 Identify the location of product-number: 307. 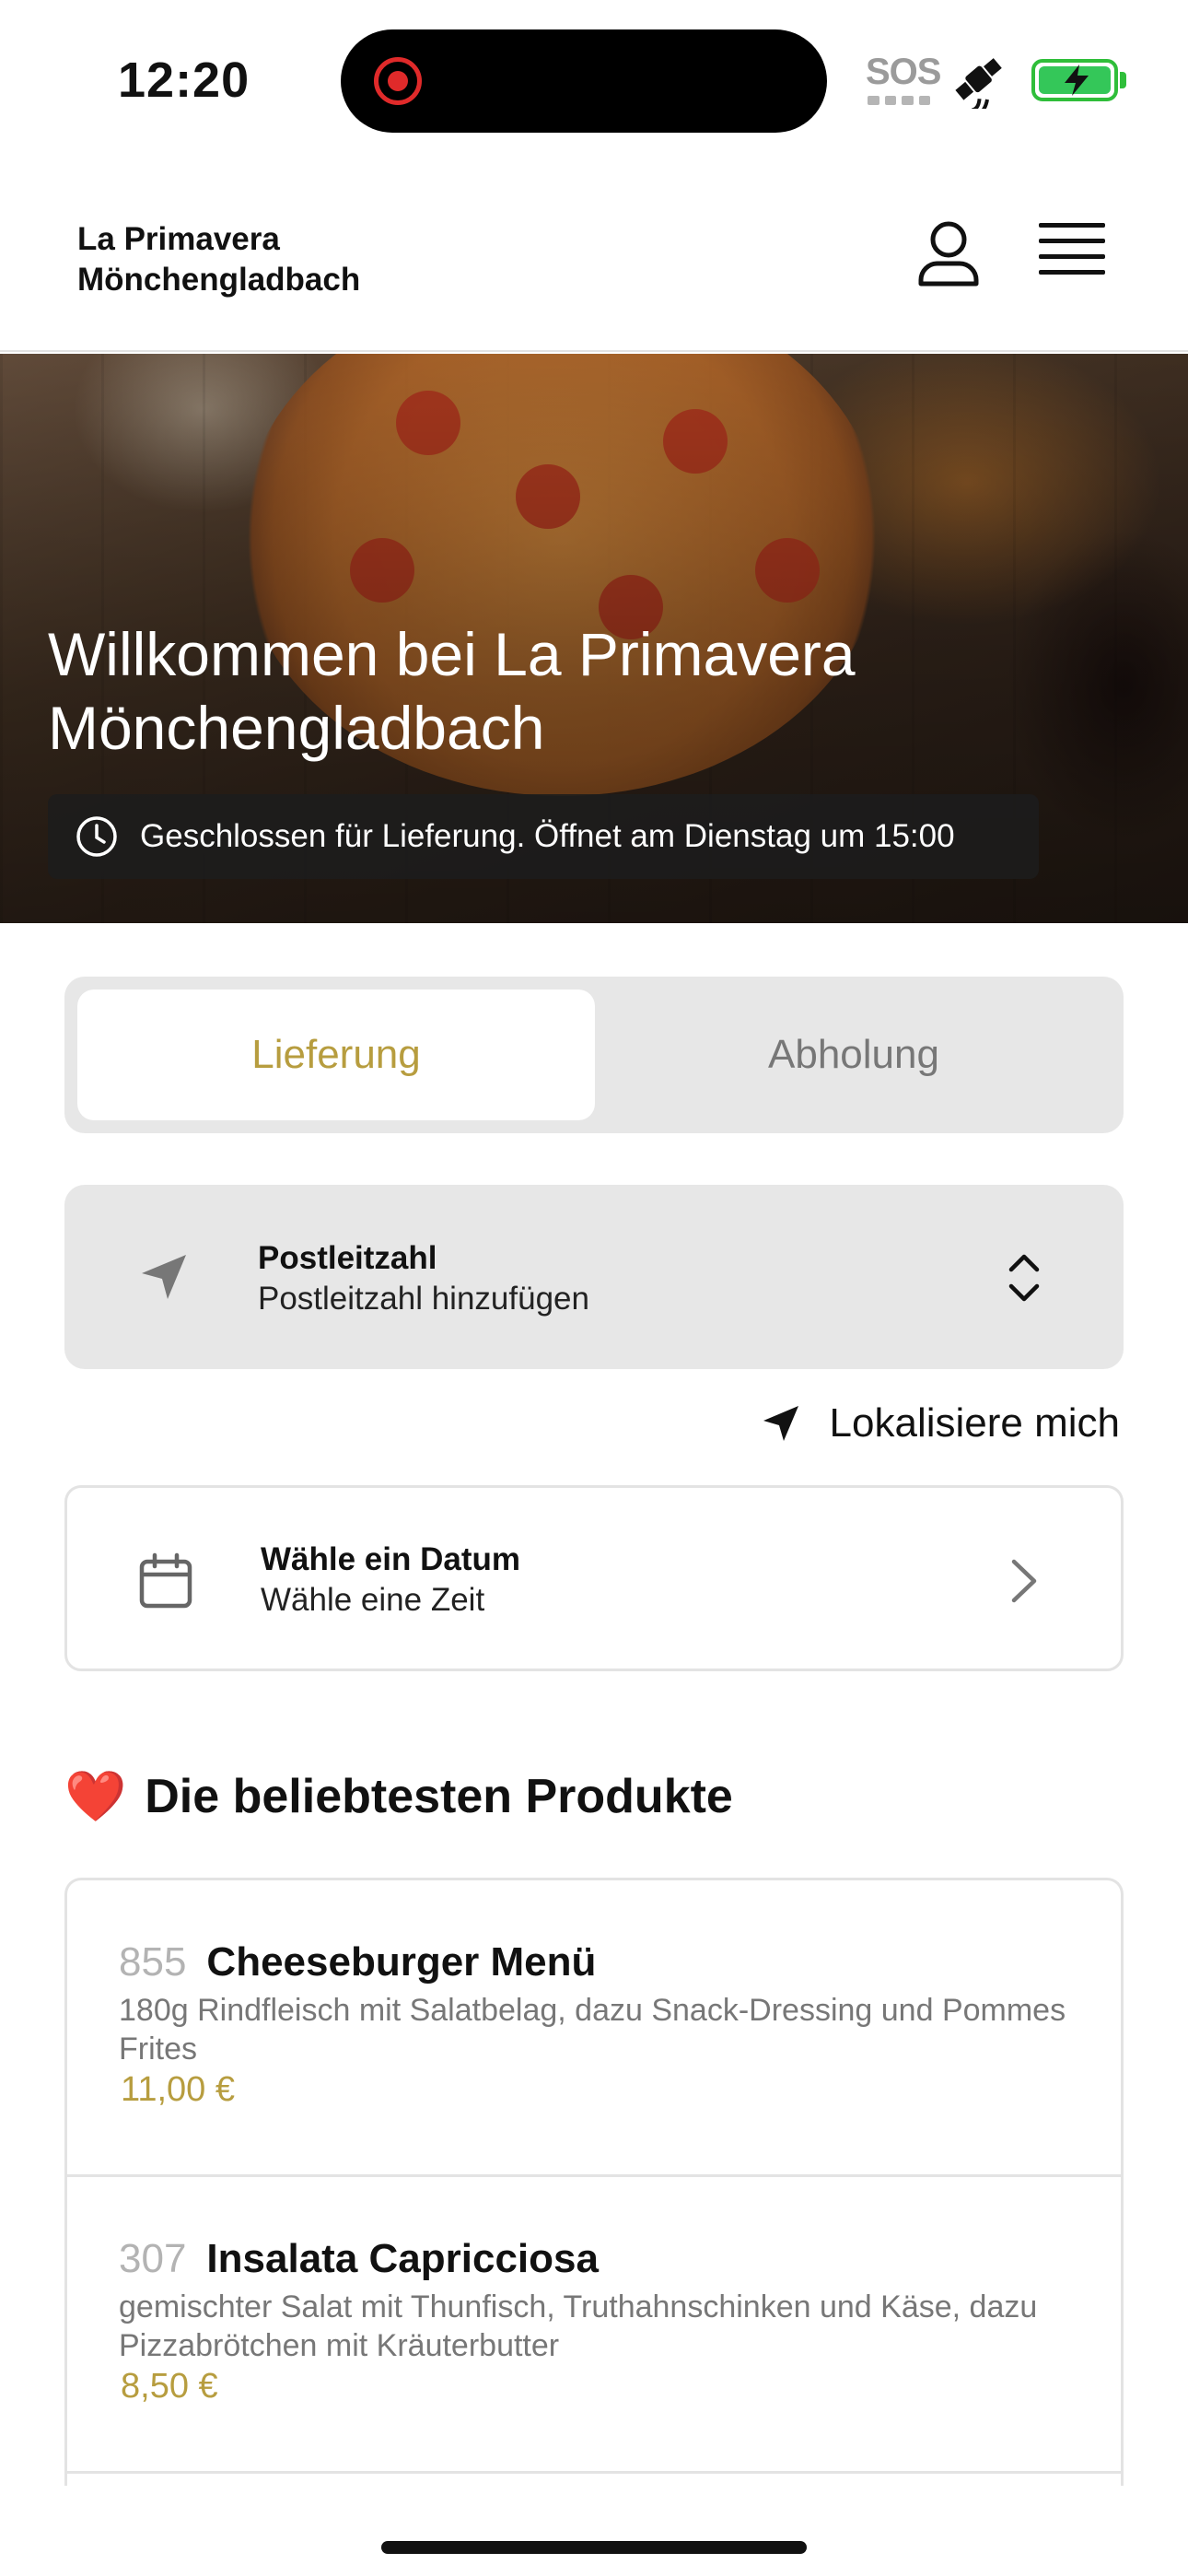
(153, 2258).